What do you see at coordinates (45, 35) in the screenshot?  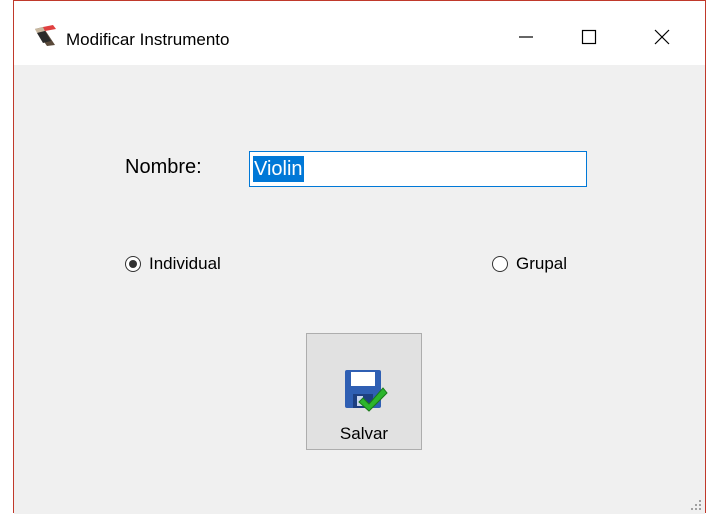 I see `instrument-app-icon` at bounding box center [45, 35].